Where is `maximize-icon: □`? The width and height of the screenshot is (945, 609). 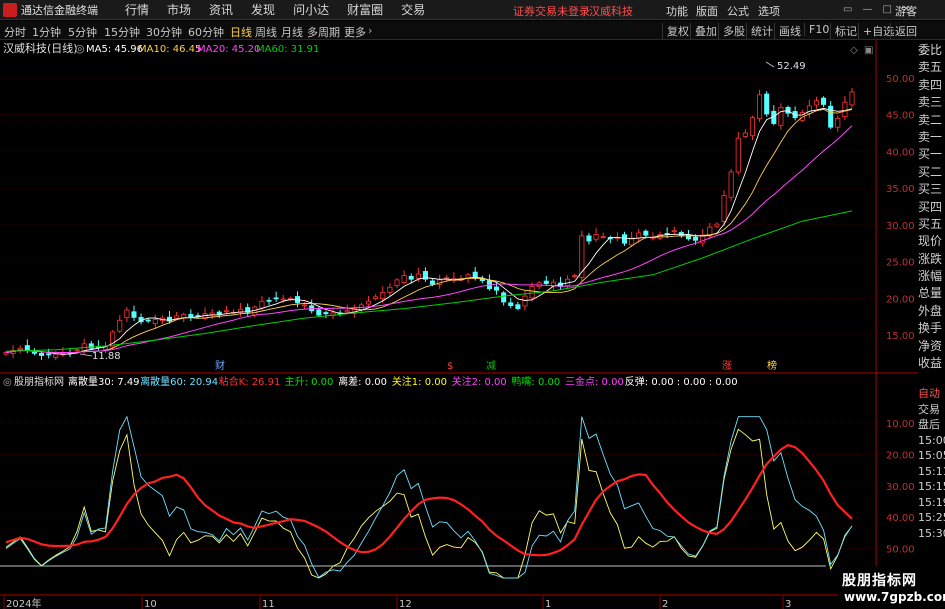
maximize-icon: □ is located at coordinates (886, 9).